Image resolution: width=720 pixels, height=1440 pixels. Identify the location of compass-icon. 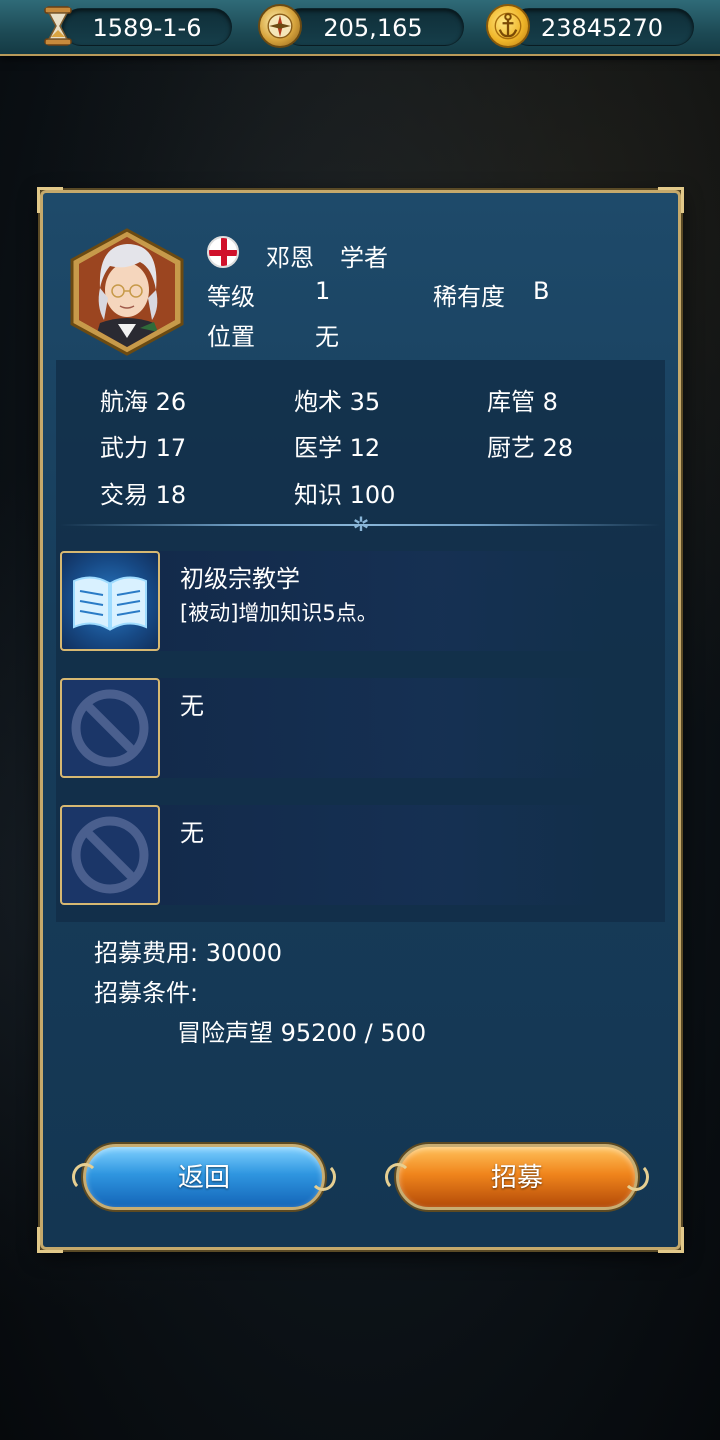
(280, 26).